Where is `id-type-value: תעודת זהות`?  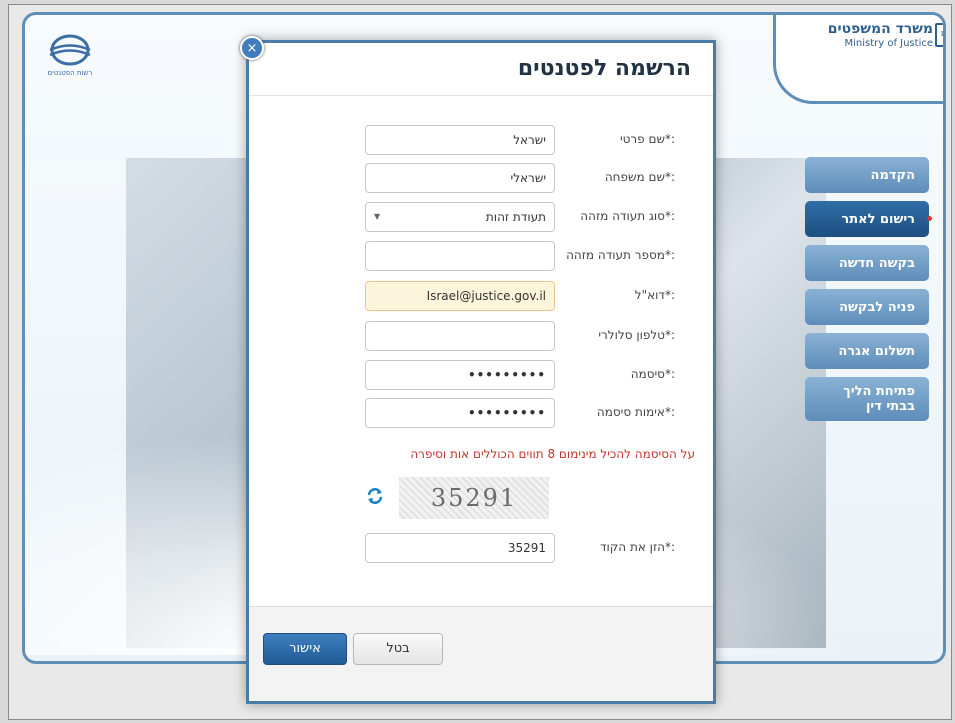 id-type-value: תעודת זהות is located at coordinates (516, 217).